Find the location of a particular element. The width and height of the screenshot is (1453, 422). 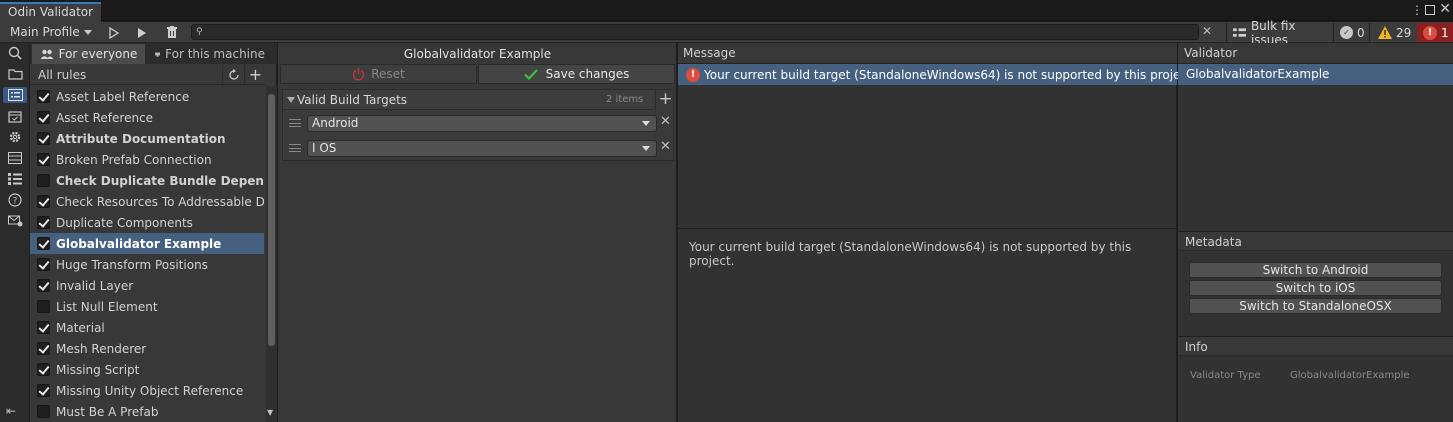

mail-settings-icon is located at coordinates (15, 221).